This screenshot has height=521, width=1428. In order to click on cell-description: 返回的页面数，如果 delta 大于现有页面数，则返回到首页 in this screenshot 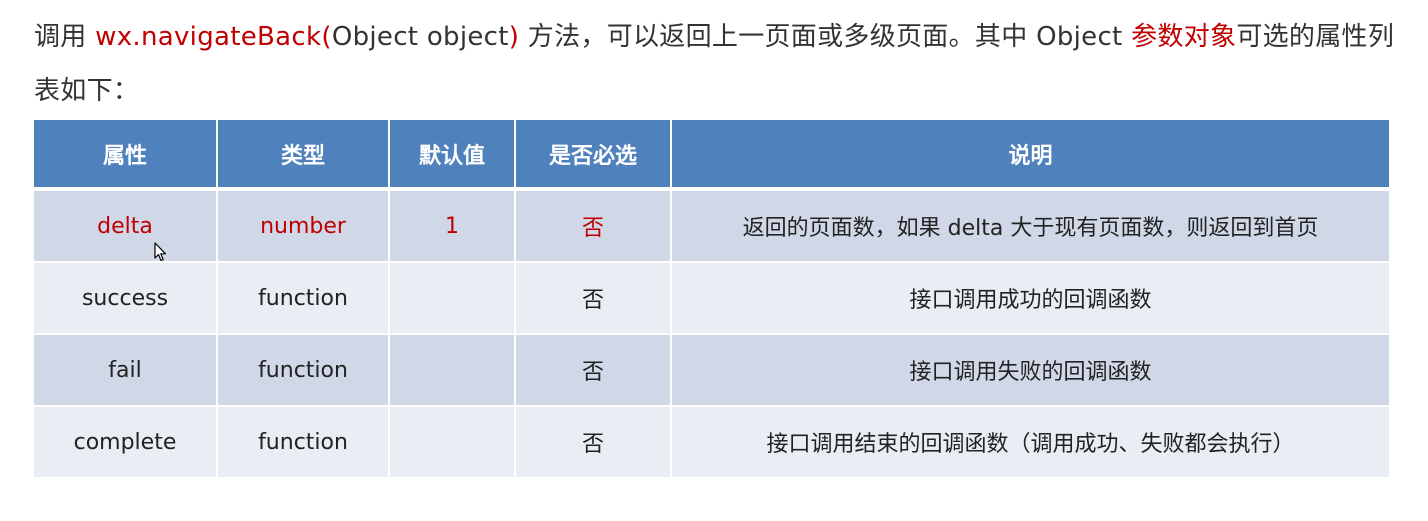, I will do `click(1030, 226)`.